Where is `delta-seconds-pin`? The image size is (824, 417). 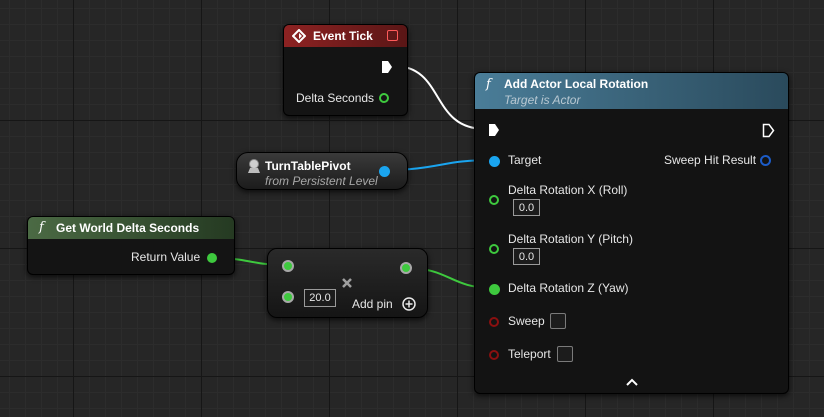
delta-seconds-pin is located at coordinates (384, 98).